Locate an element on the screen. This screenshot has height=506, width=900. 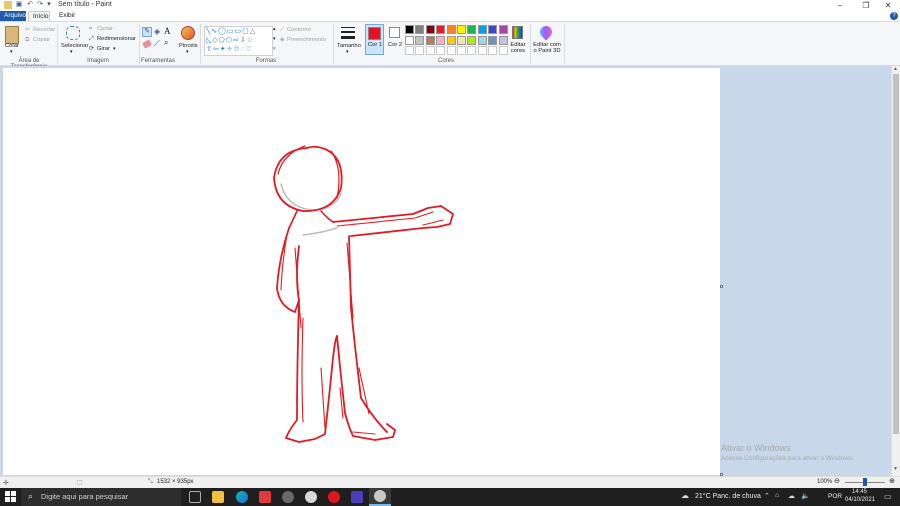
save-icon: ▣ is located at coordinates (19, 5).